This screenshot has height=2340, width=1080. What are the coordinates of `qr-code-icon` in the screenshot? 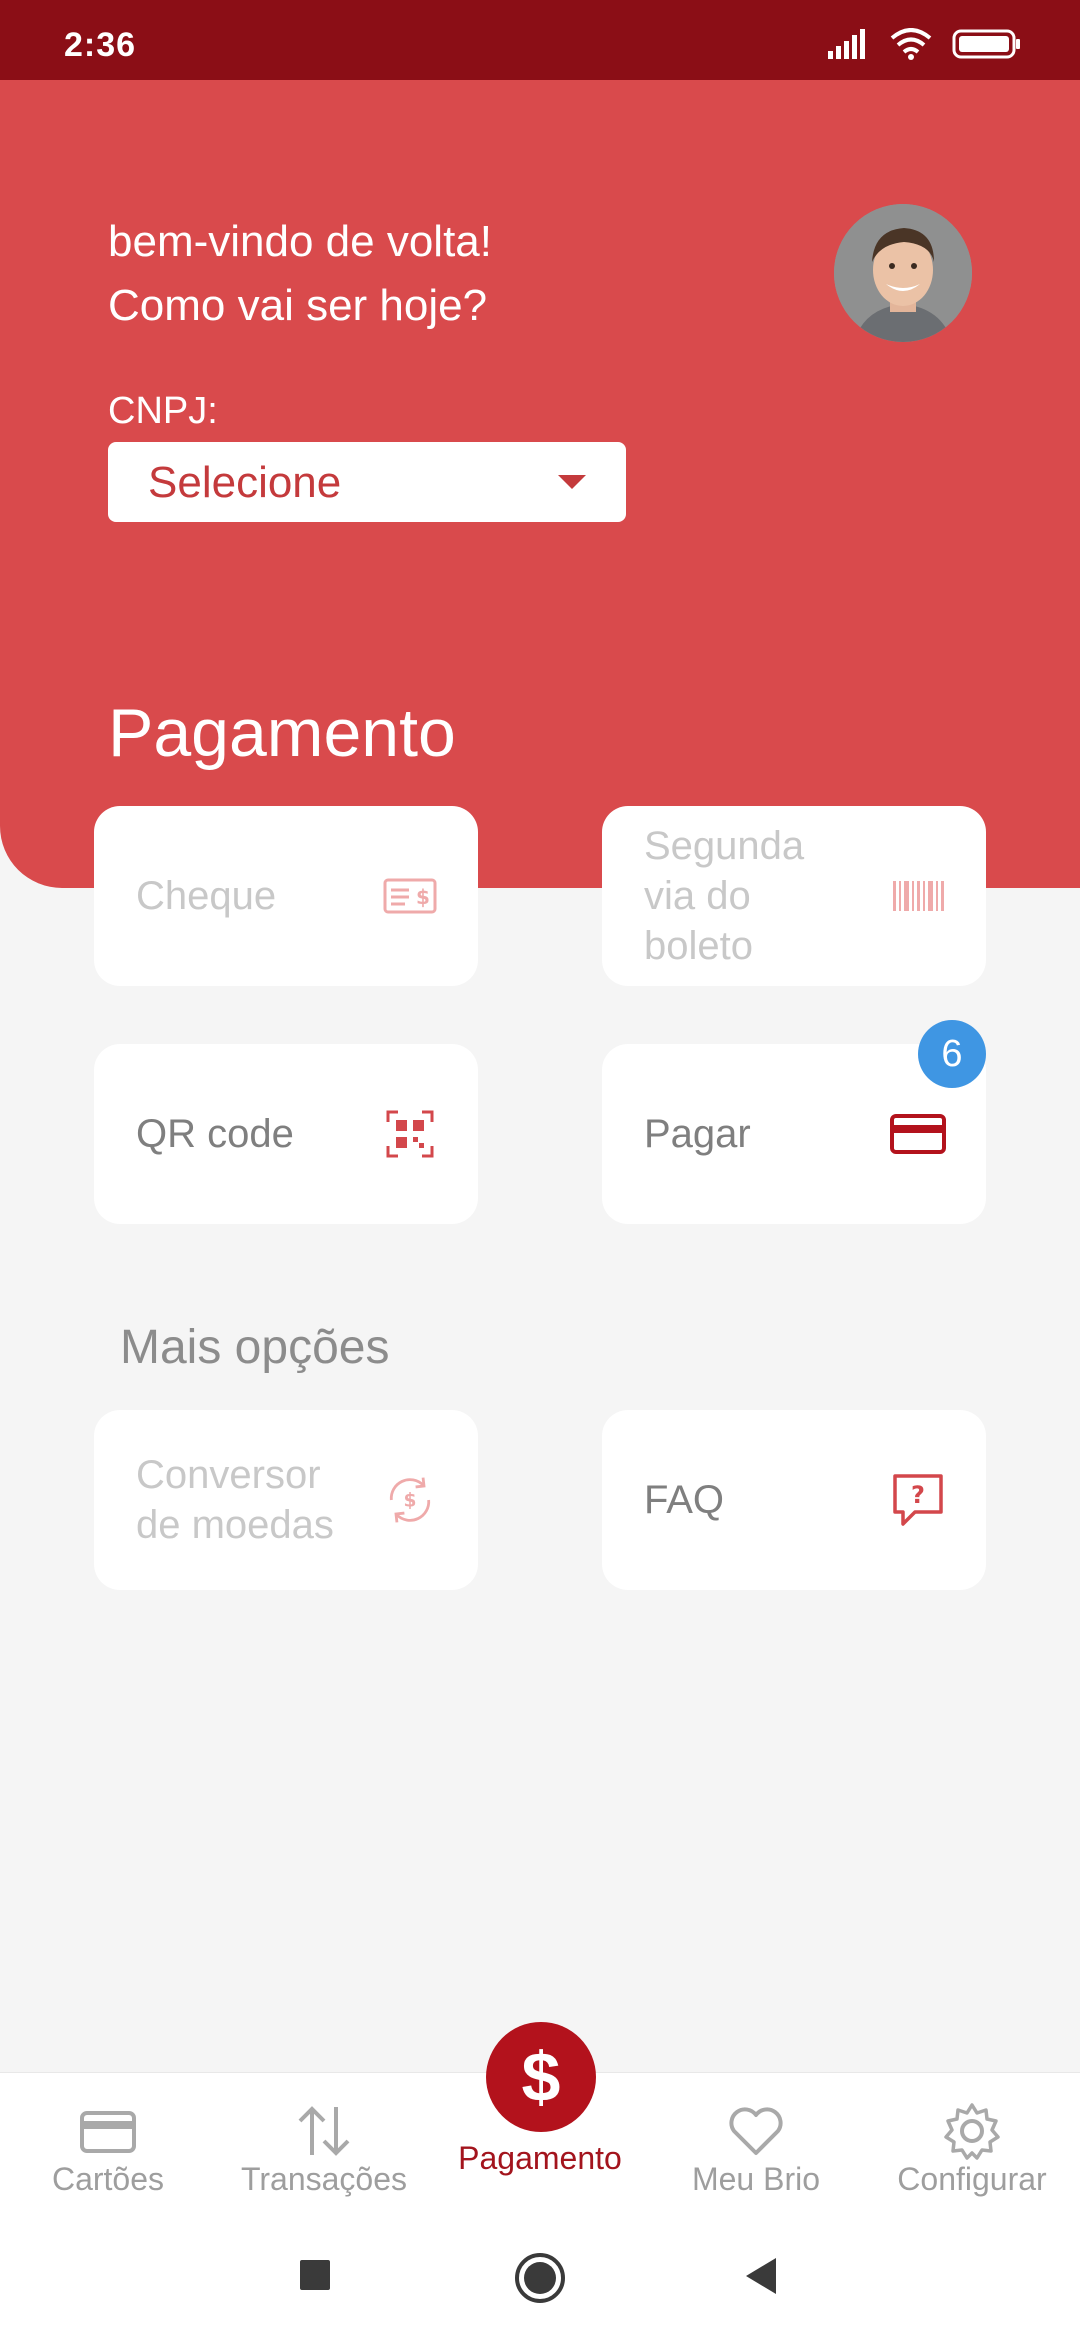 It's located at (410, 1134).